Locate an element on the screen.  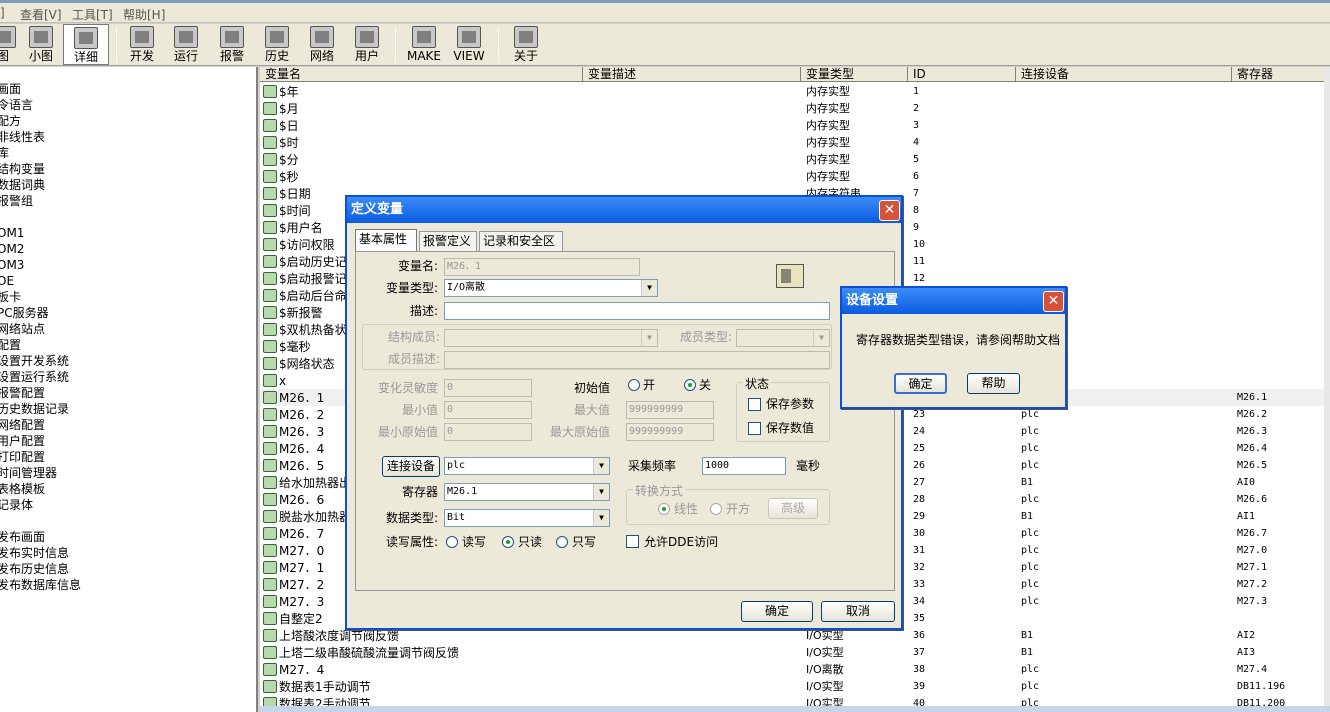
toolbar-user-button: 用户 is located at coordinates (367, 44).